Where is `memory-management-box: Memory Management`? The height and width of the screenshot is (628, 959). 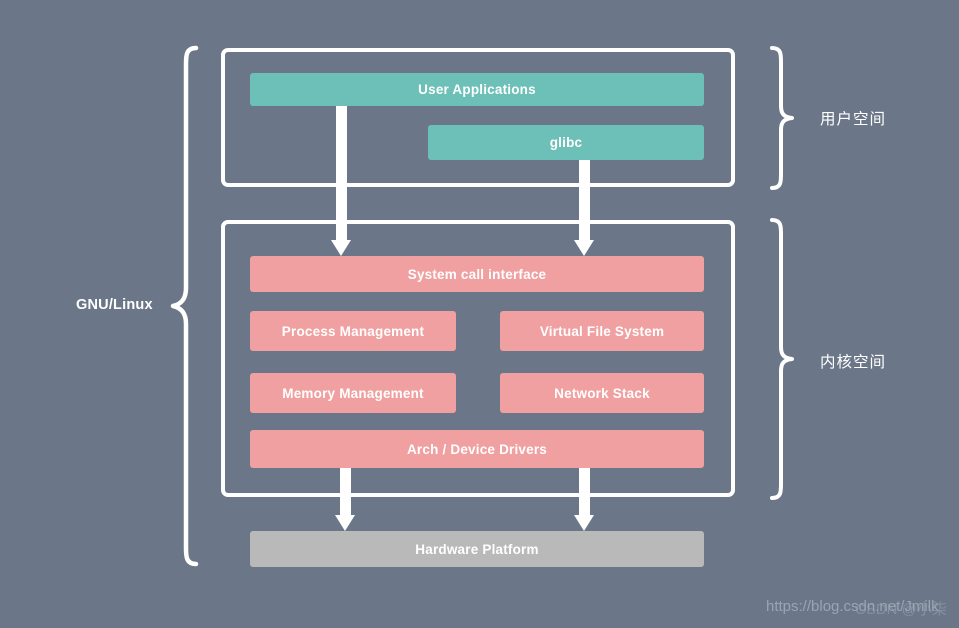 memory-management-box: Memory Management is located at coordinates (353, 393).